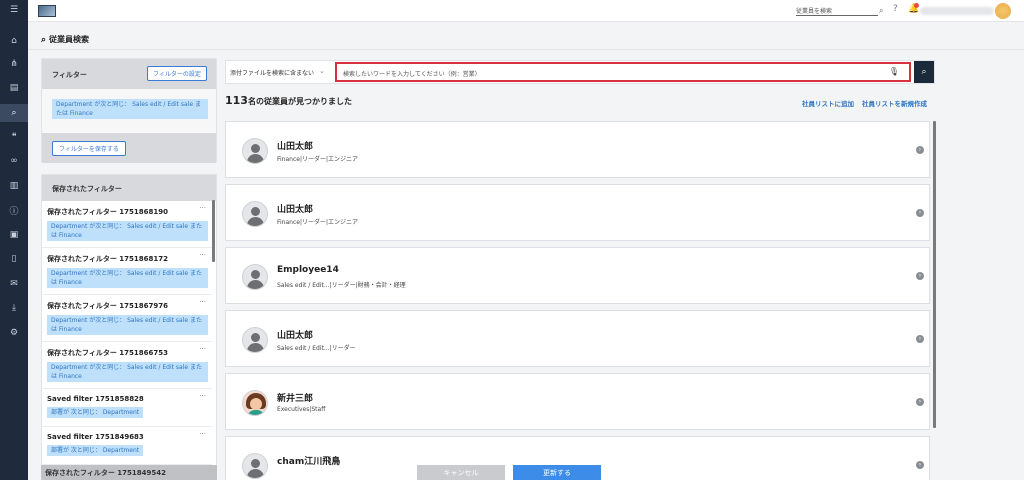 The height and width of the screenshot is (480, 1024). Describe the element at coordinates (894, 71) in the screenshot. I see `mic-off-icon: 🎙` at that location.